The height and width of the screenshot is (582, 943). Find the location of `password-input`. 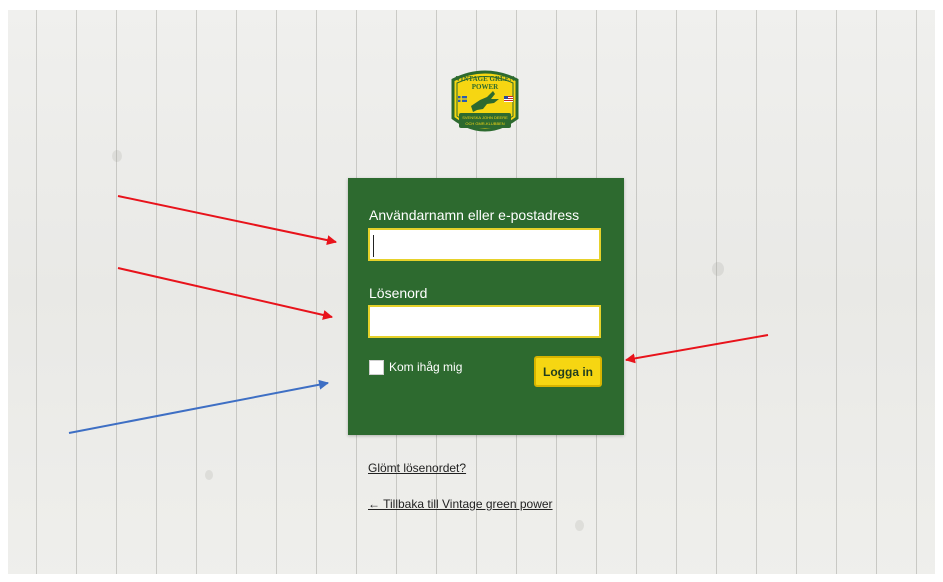

password-input is located at coordinates (484, 321).